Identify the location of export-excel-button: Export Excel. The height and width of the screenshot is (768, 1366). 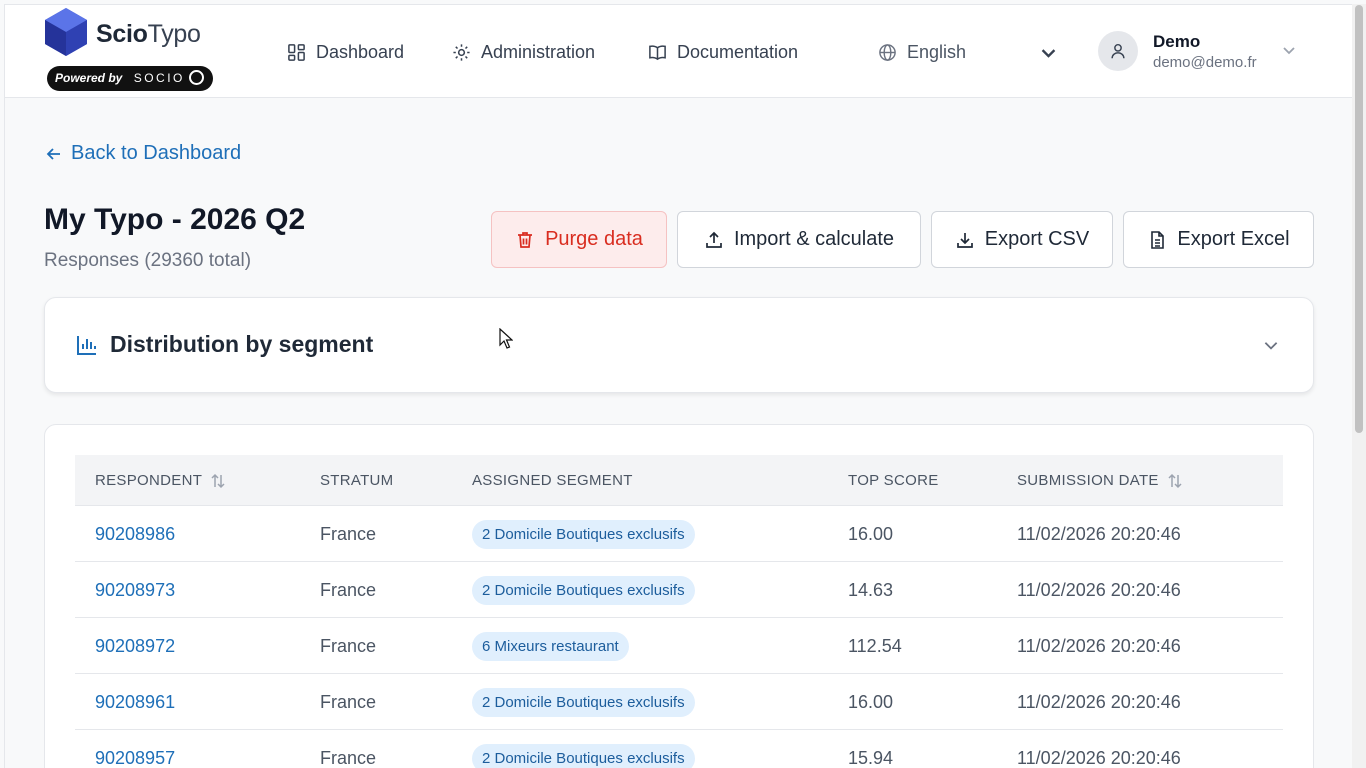
(1218, 239).